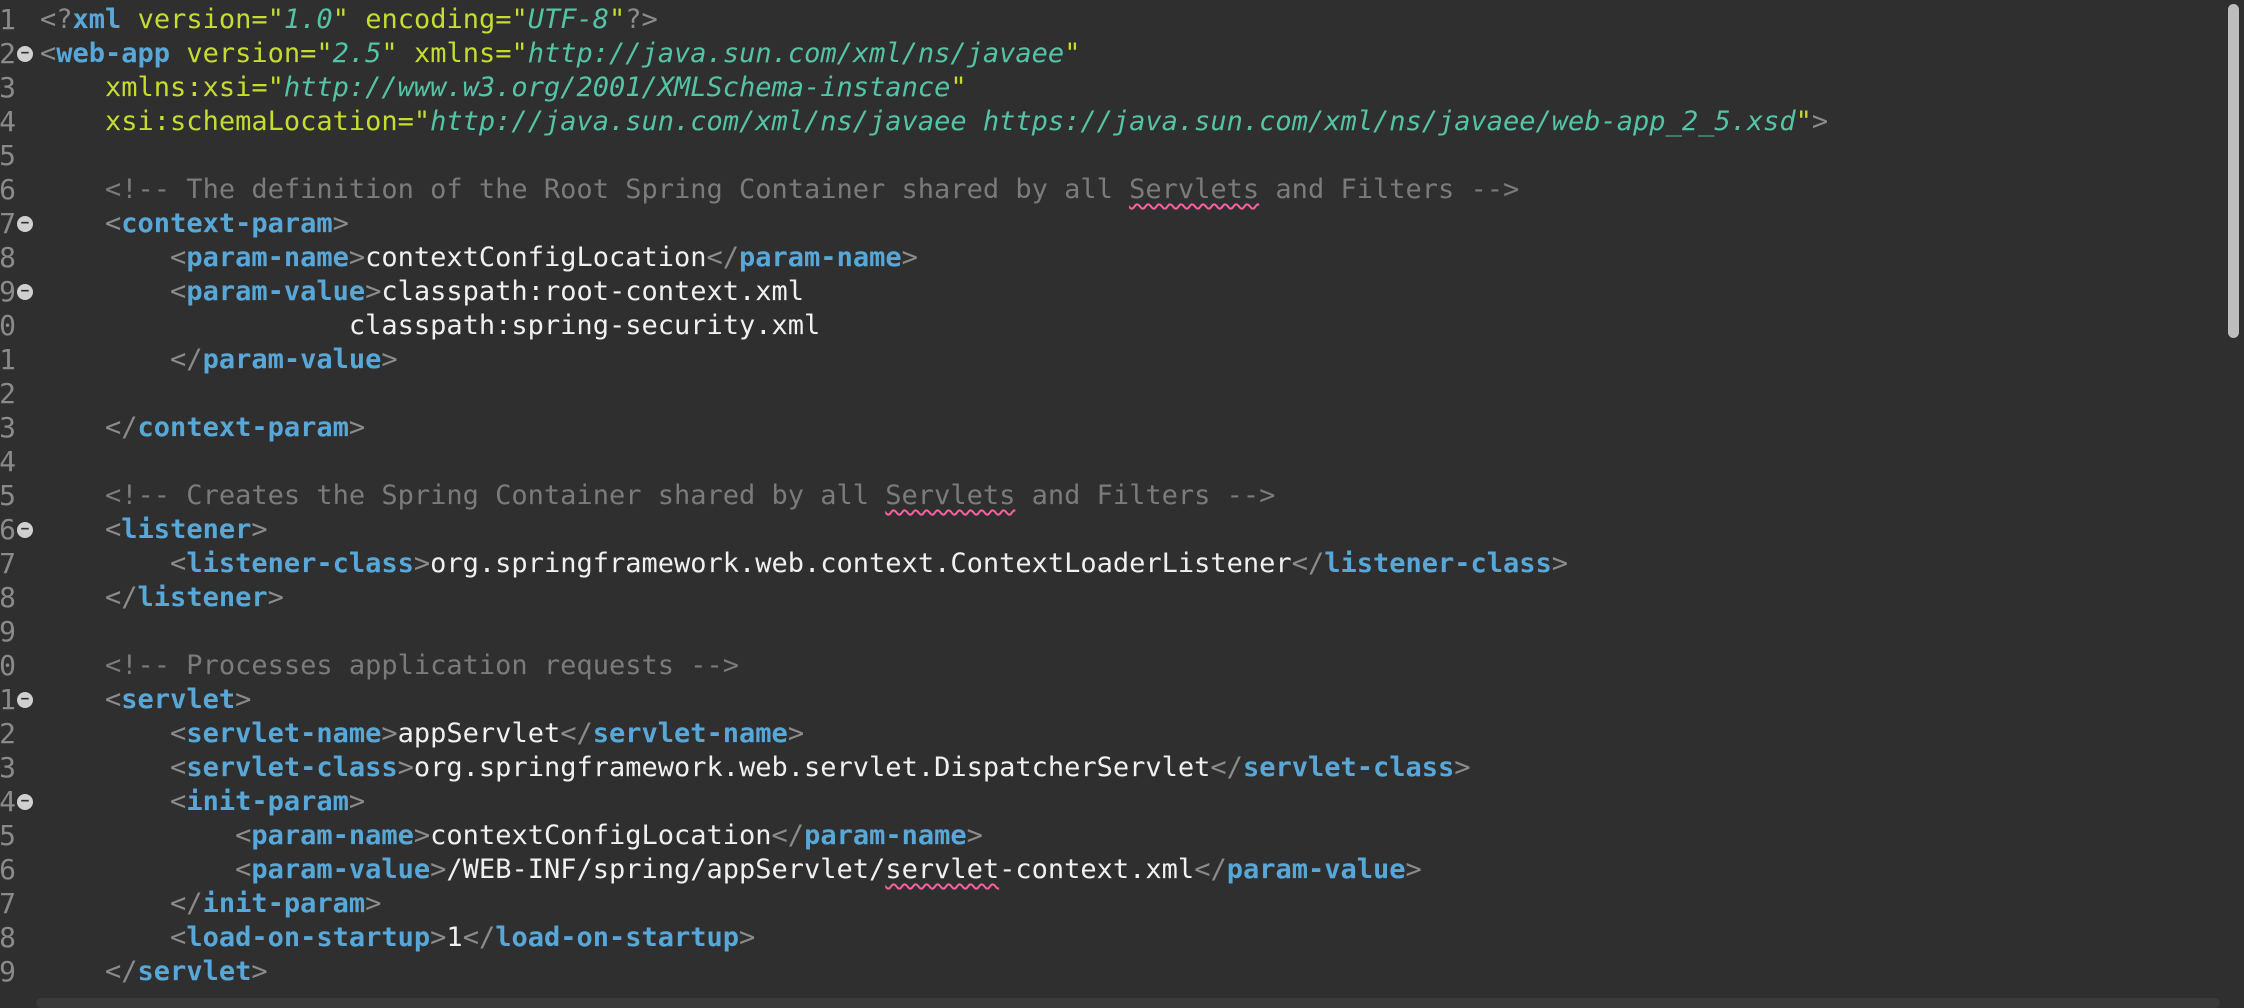 This screenshot has width=2244, height=1008. What do you see at coordinates (8, 223) in the screenshot?
I see `line-number: 7` at bounding box center [8, 223].